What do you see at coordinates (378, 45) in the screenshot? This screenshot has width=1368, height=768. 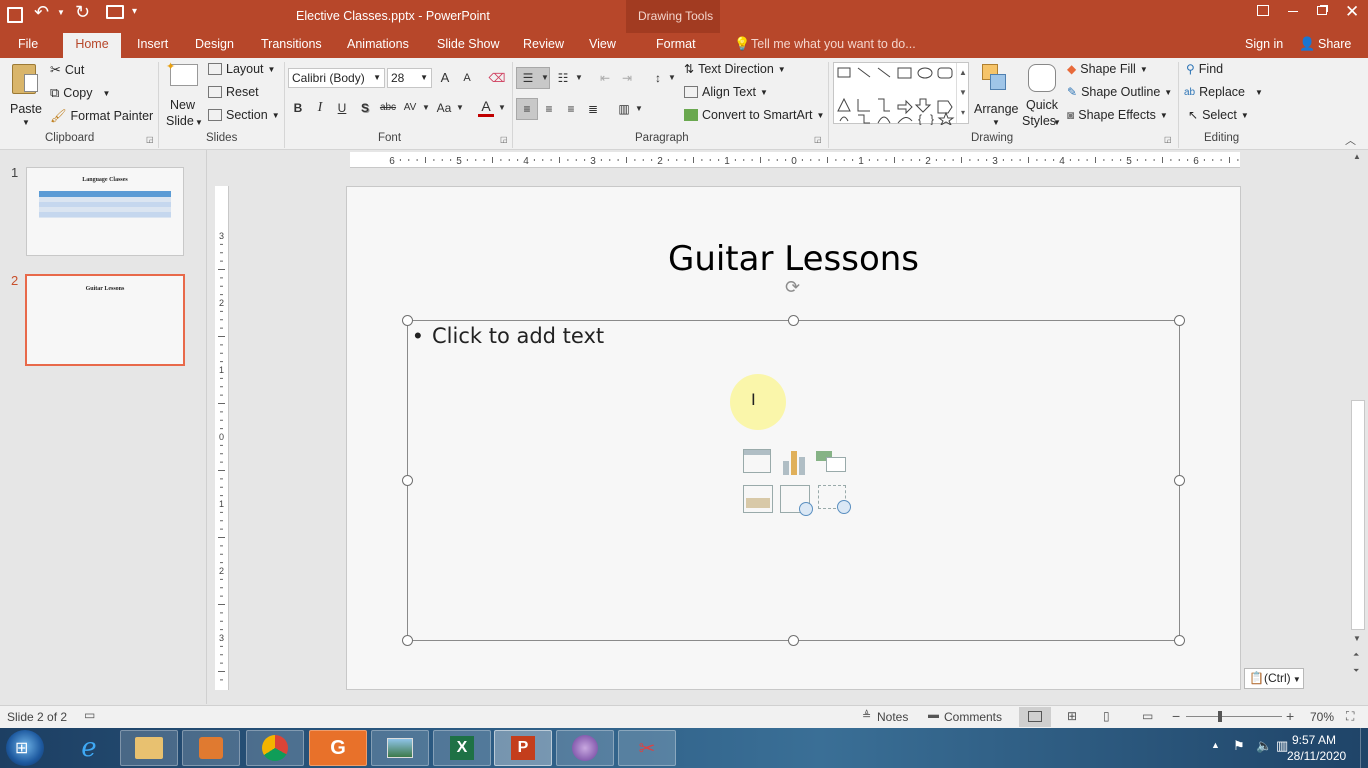 I see `tab-animations: Animations` at bounding box center [378, 45].